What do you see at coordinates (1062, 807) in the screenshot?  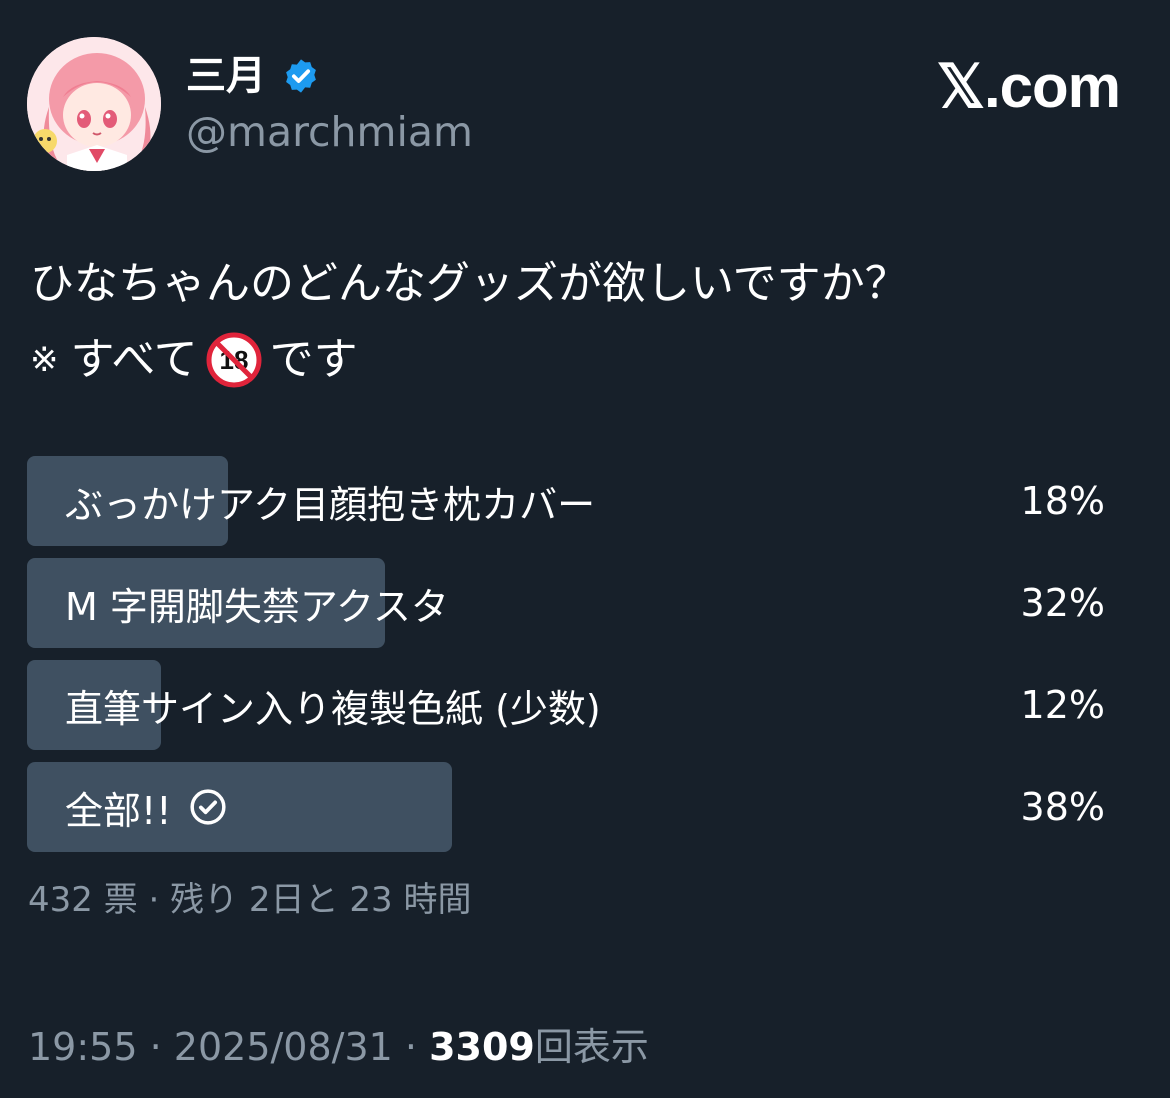 I see `poll-option-percent: 38%` at bounding box center [1062, 807].